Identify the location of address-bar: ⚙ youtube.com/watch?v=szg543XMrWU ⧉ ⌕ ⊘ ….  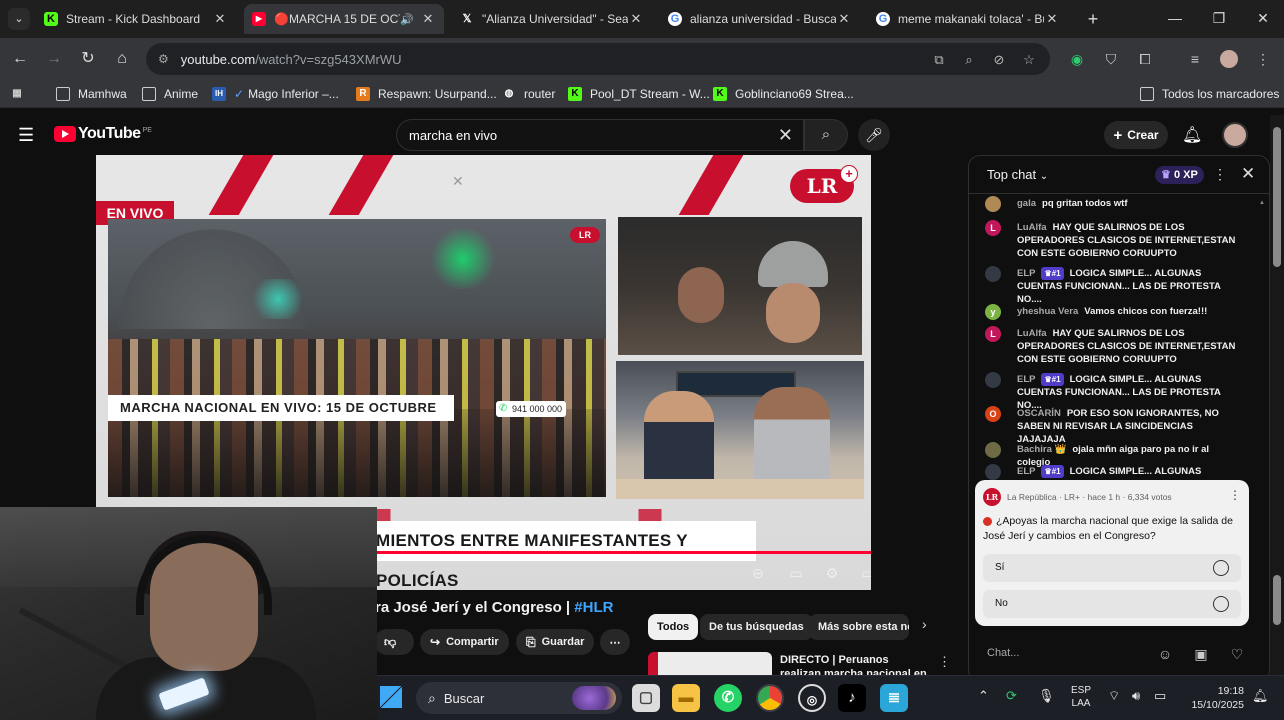
(598, 59).